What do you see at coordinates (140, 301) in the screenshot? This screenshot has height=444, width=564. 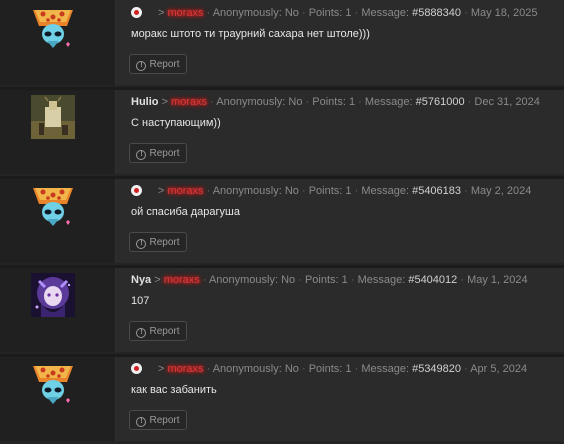 I see `message-text: 107` at bounding box center [140, 301].